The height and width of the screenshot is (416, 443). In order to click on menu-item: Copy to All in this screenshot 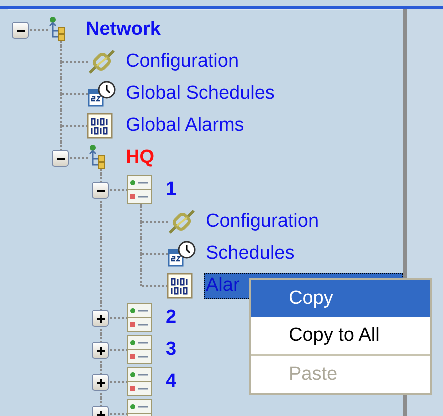, I will do `click(340, 335)`.